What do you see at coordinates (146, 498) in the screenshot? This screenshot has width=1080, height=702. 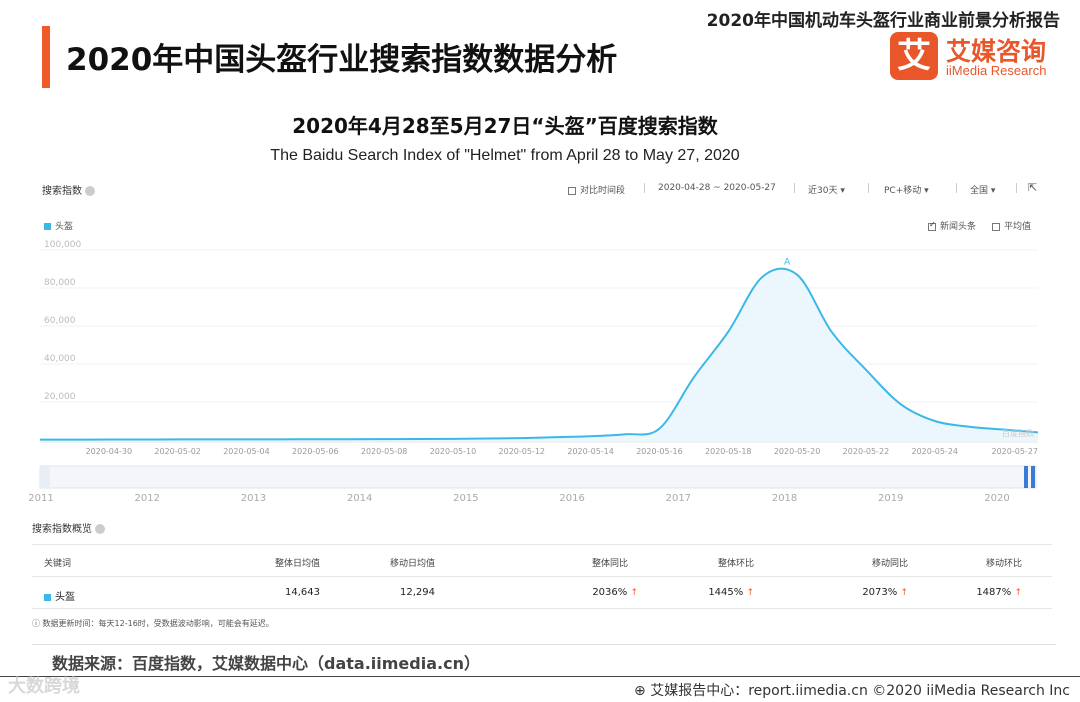 I see `timeline-year-label: 2012` at bounding box center [146, 498].